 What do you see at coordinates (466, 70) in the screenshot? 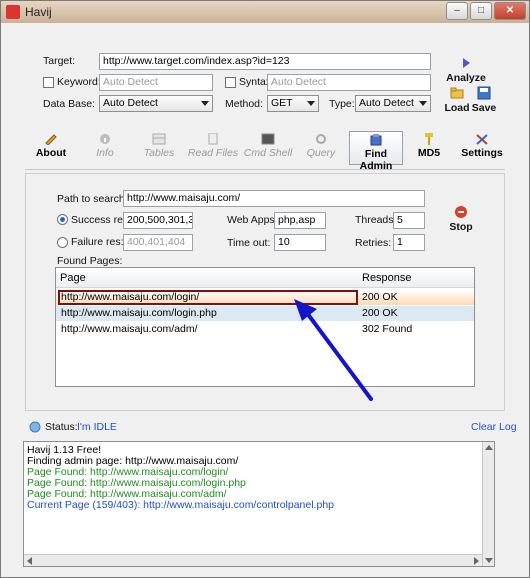
I see `analyze-button: Analyze` at bounding box center [466, 70].